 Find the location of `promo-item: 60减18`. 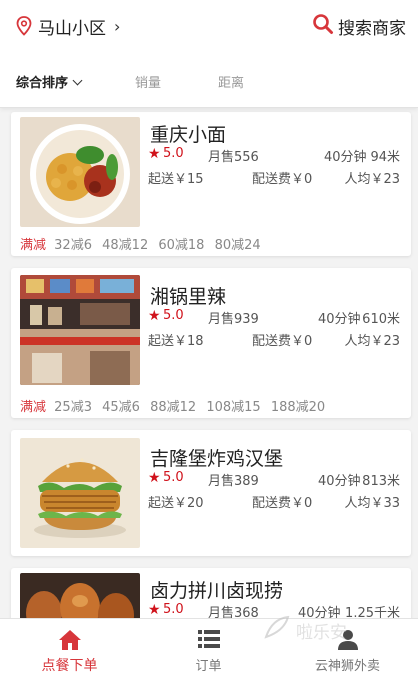

promo-item: 60减18 is located at coordinates (181, 245).